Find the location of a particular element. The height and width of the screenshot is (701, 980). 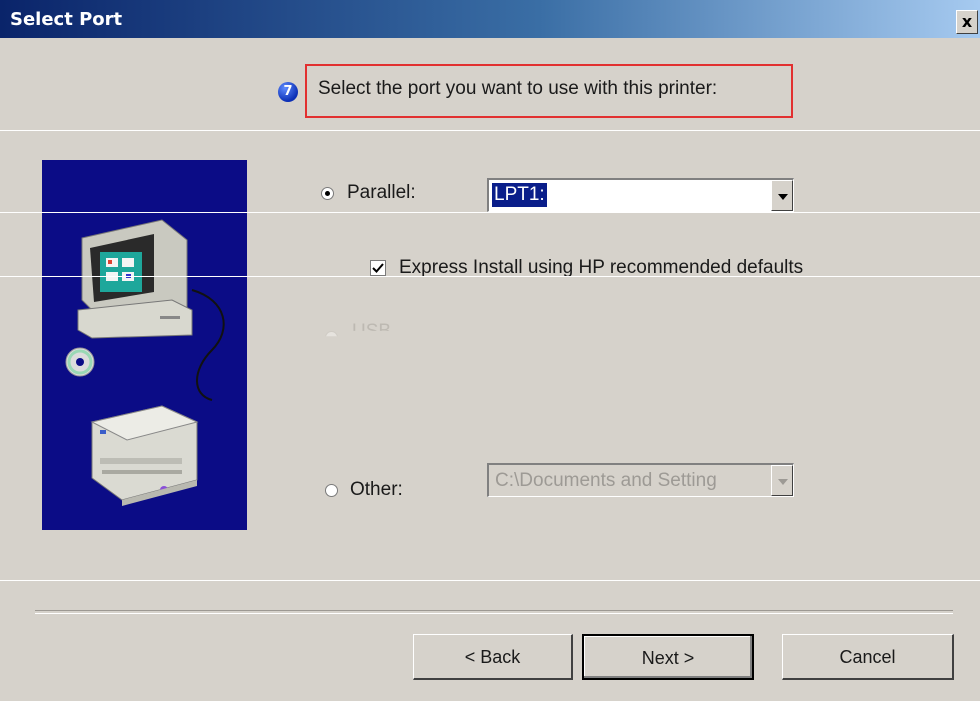

other-label: Other: is located at coordinates (376, 489).